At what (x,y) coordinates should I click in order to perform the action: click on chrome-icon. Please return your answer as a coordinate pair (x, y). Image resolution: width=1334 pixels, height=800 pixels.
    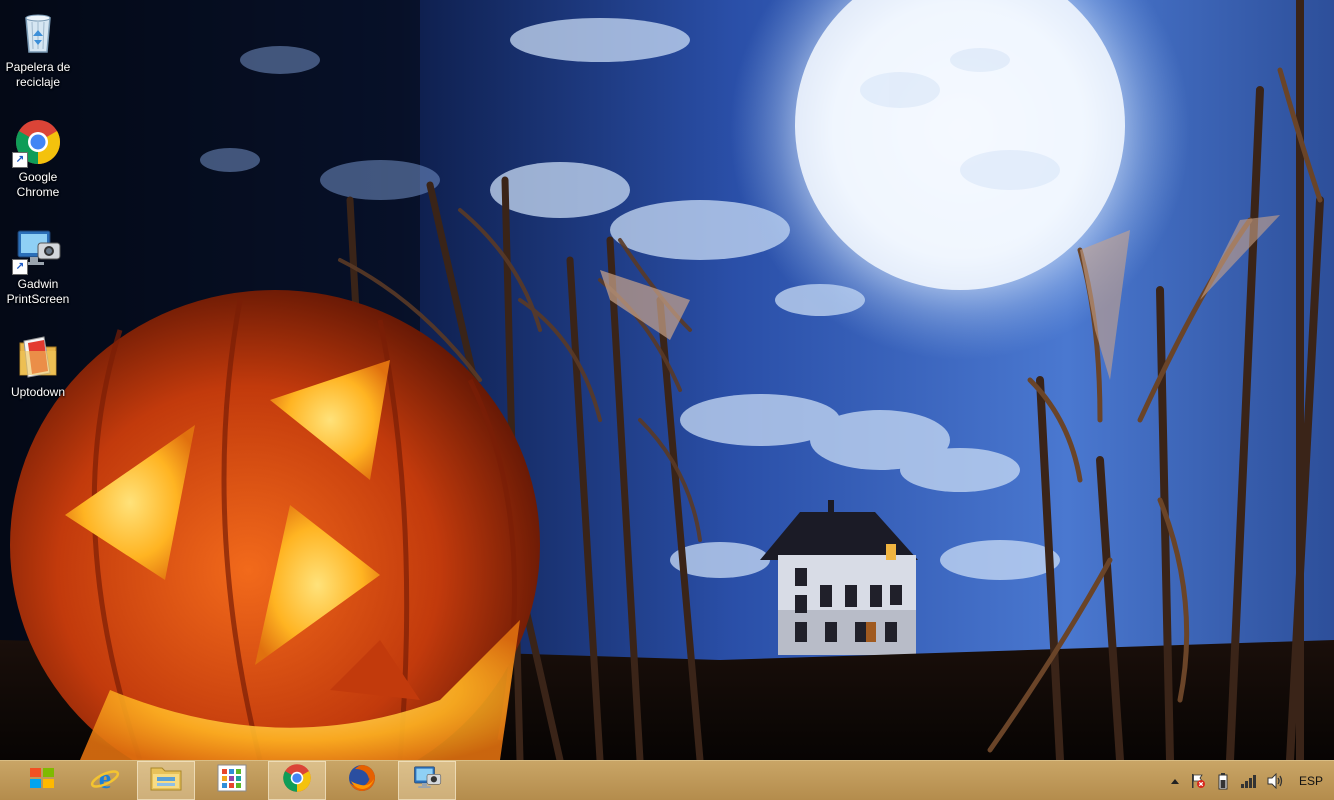
    Looking at the image, I should click on (297, 780).